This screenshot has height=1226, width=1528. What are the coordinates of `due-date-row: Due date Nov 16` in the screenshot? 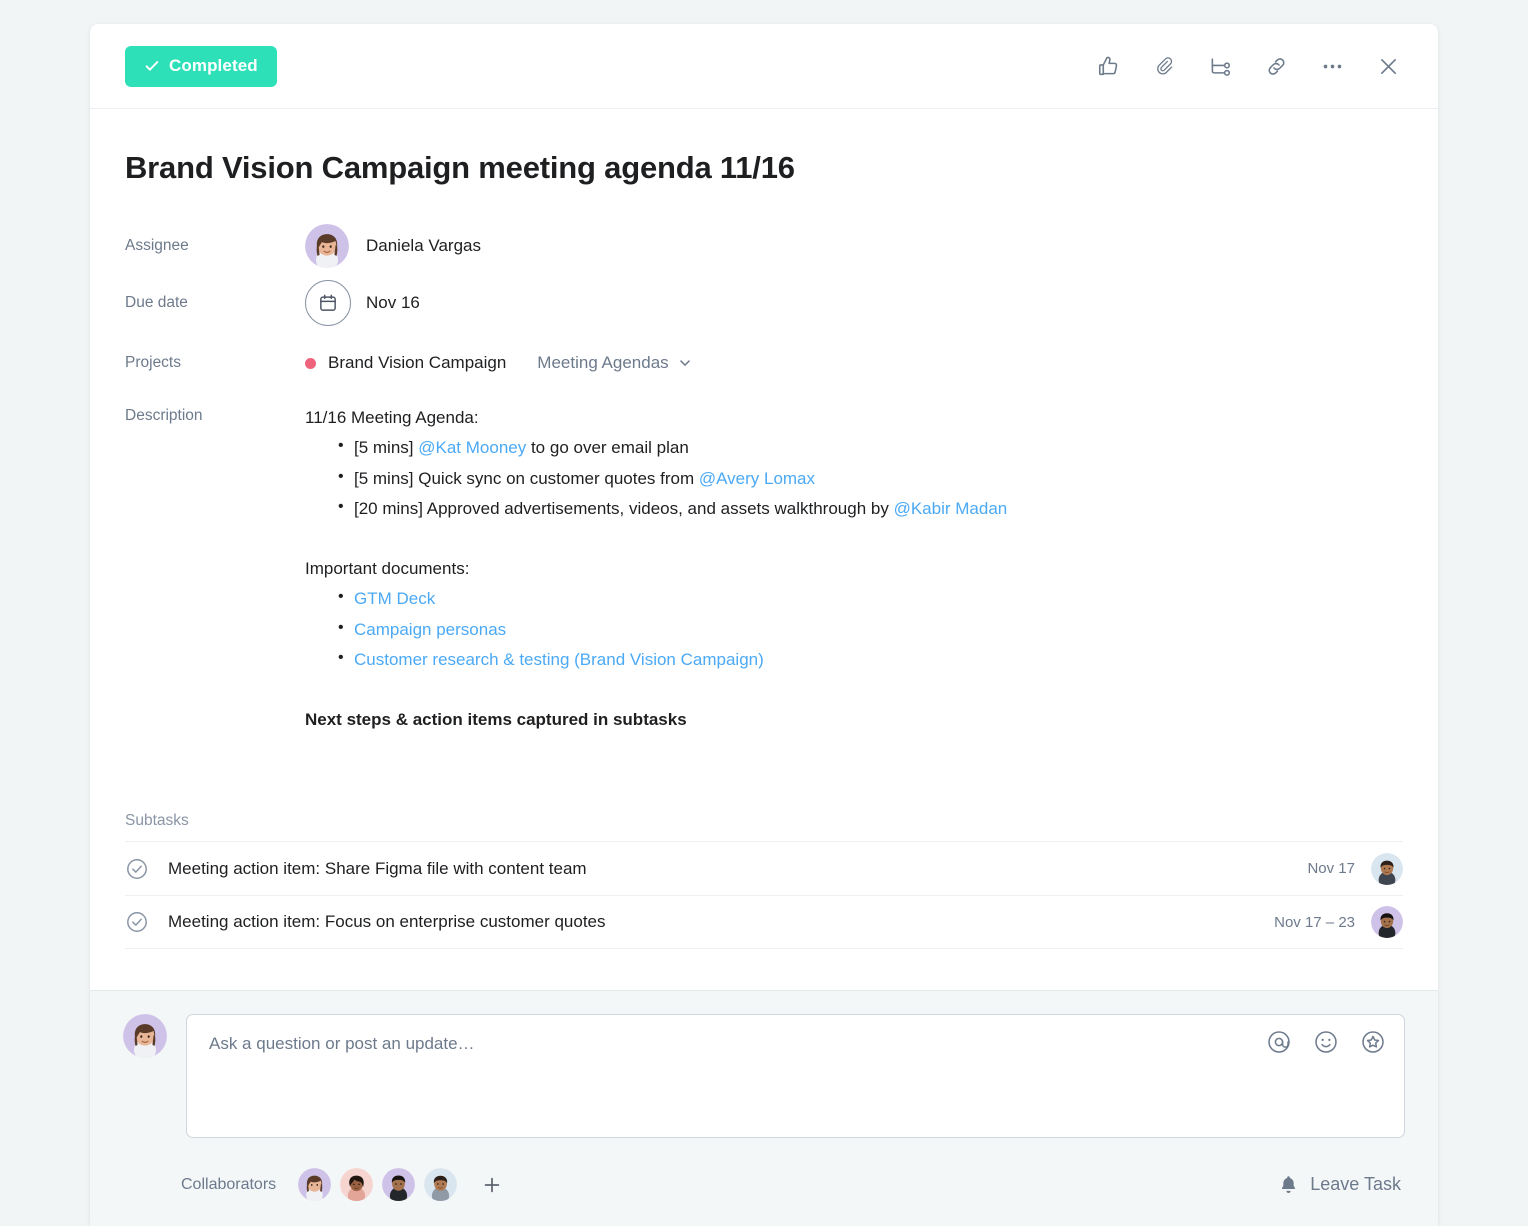 It's located at (764, 303).